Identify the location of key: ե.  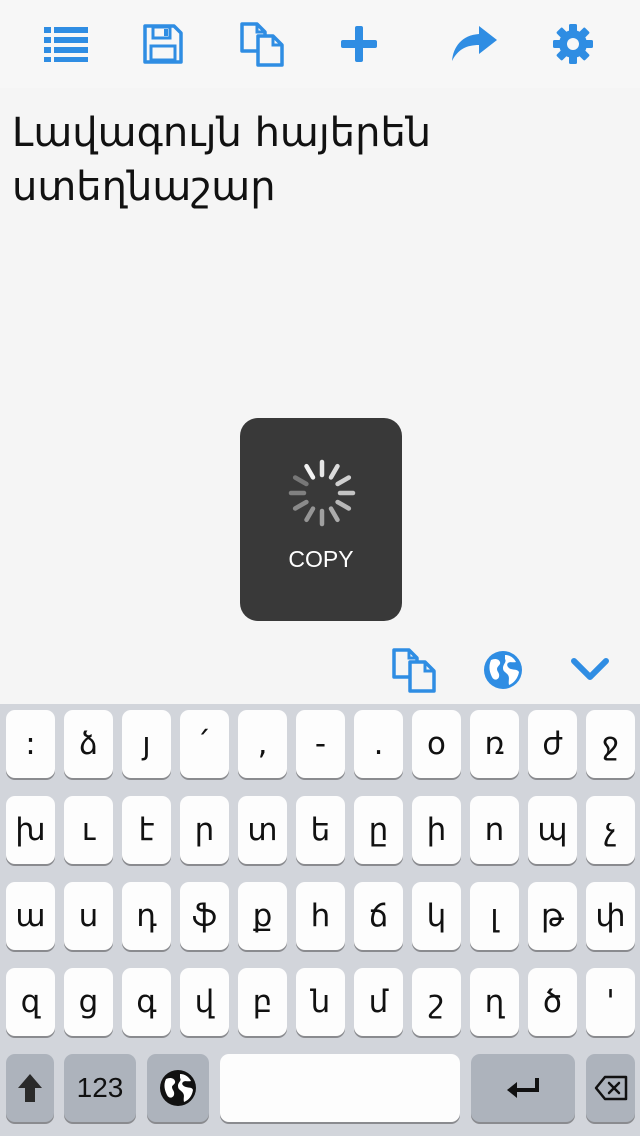
(320, 830).